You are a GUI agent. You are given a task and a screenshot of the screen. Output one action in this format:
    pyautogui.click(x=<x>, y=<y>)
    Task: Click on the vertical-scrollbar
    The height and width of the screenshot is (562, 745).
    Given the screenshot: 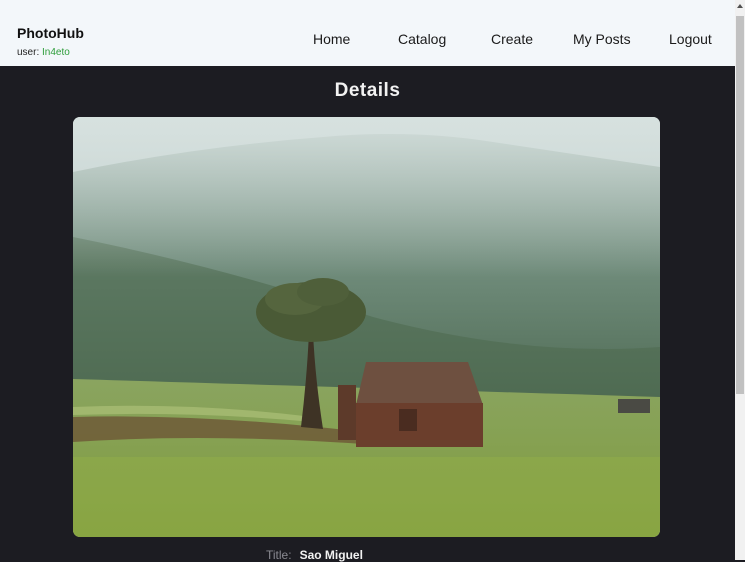 What is the action you would take?
    pyautogui.click(x=740, y=280)
    